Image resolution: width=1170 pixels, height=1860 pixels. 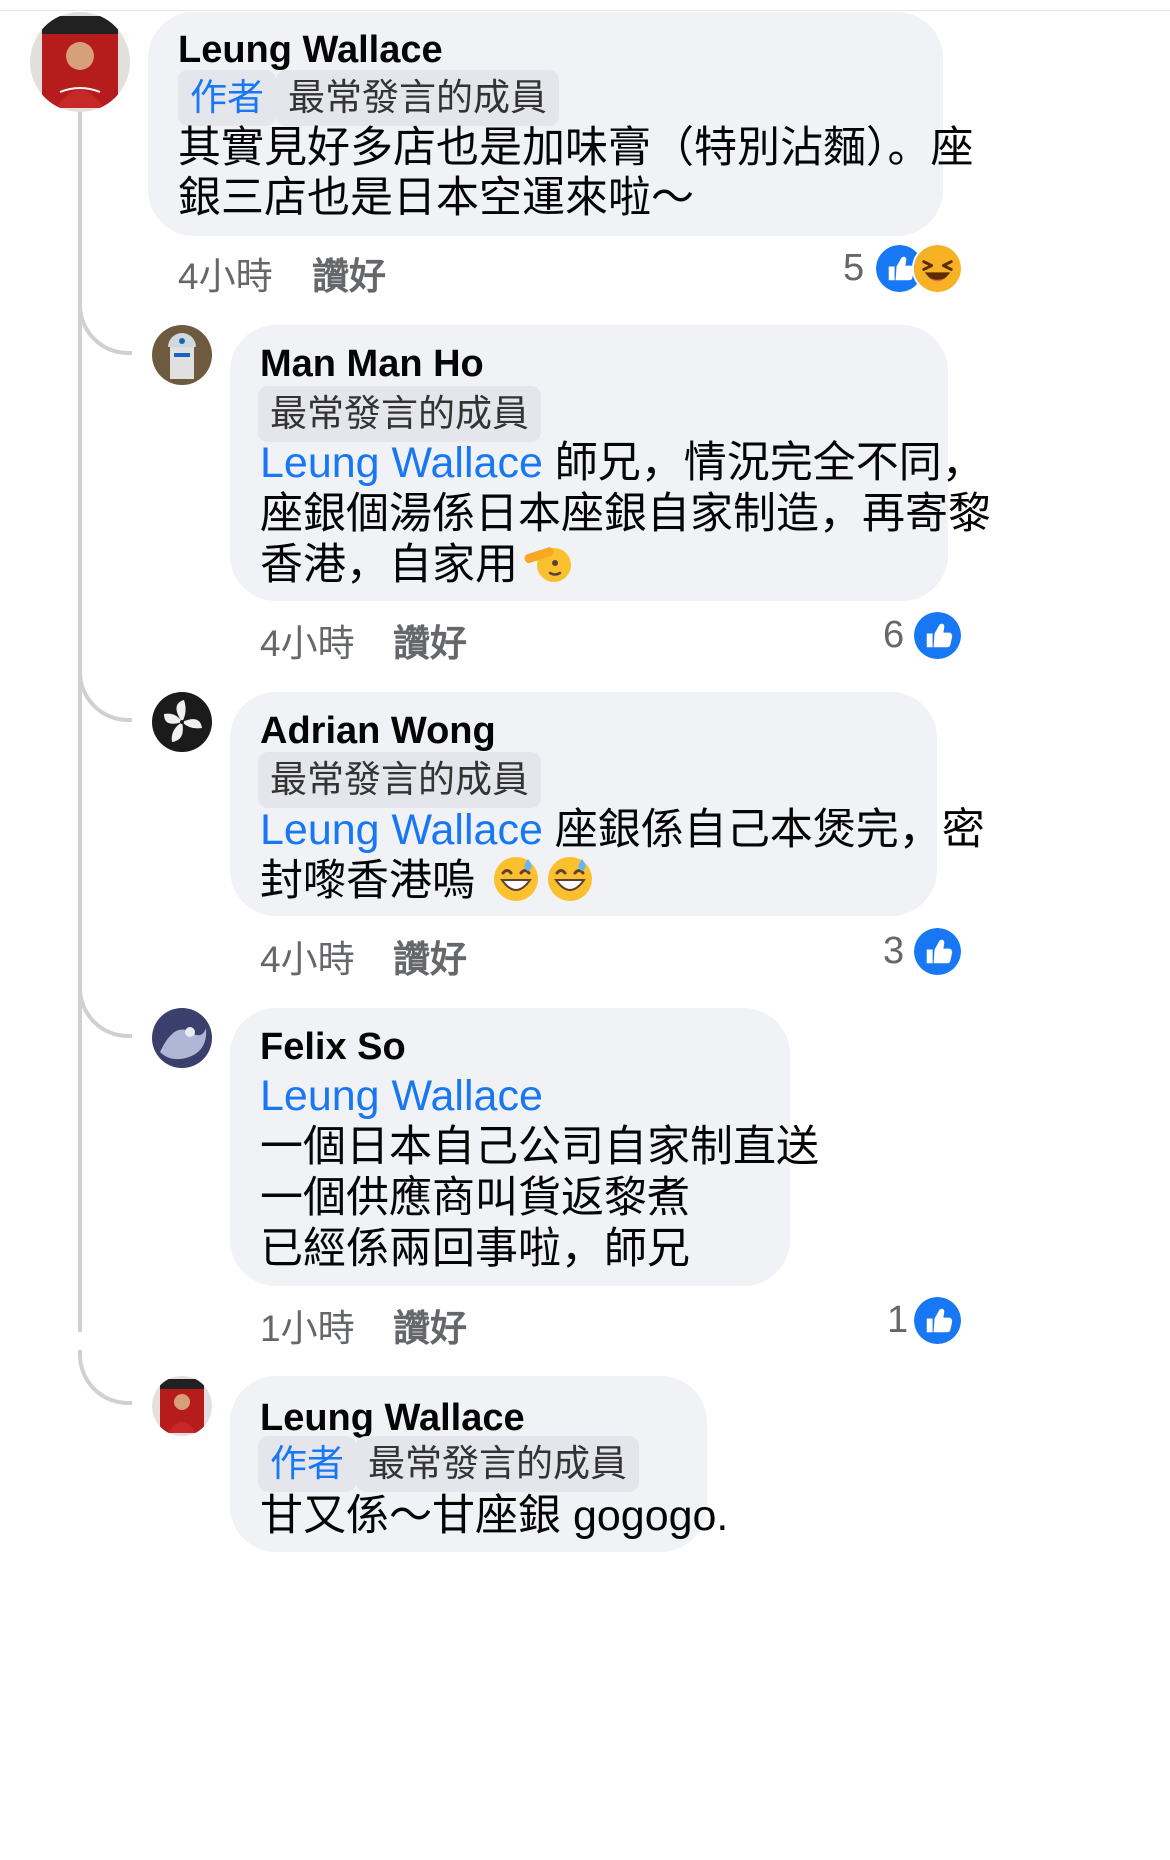 What do you see at coordinates (897, 1320) in the screenshot?
I see `reaction-count: 1` at bounding box center [897, 1320].